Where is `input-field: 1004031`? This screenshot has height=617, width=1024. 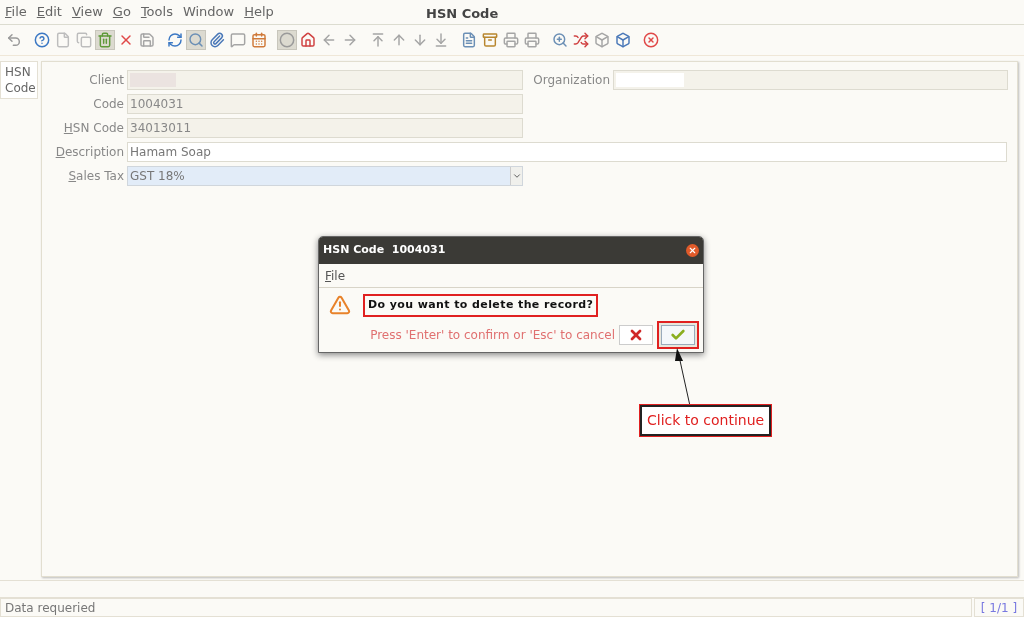
input-field: 1004031 is located at coordinates (325, 104).